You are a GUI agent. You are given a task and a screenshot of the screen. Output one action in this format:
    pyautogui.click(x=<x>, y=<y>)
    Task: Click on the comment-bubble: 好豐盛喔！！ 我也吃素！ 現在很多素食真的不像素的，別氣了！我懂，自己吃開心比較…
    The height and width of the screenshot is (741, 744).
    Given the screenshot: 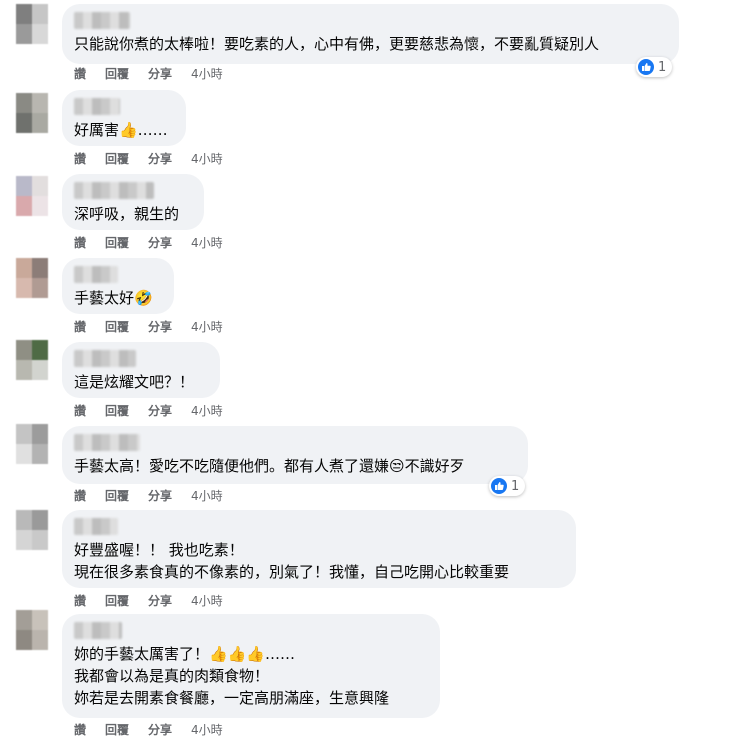 What is the action you would take?
    pyautogui.click(x=319, y=549)
    